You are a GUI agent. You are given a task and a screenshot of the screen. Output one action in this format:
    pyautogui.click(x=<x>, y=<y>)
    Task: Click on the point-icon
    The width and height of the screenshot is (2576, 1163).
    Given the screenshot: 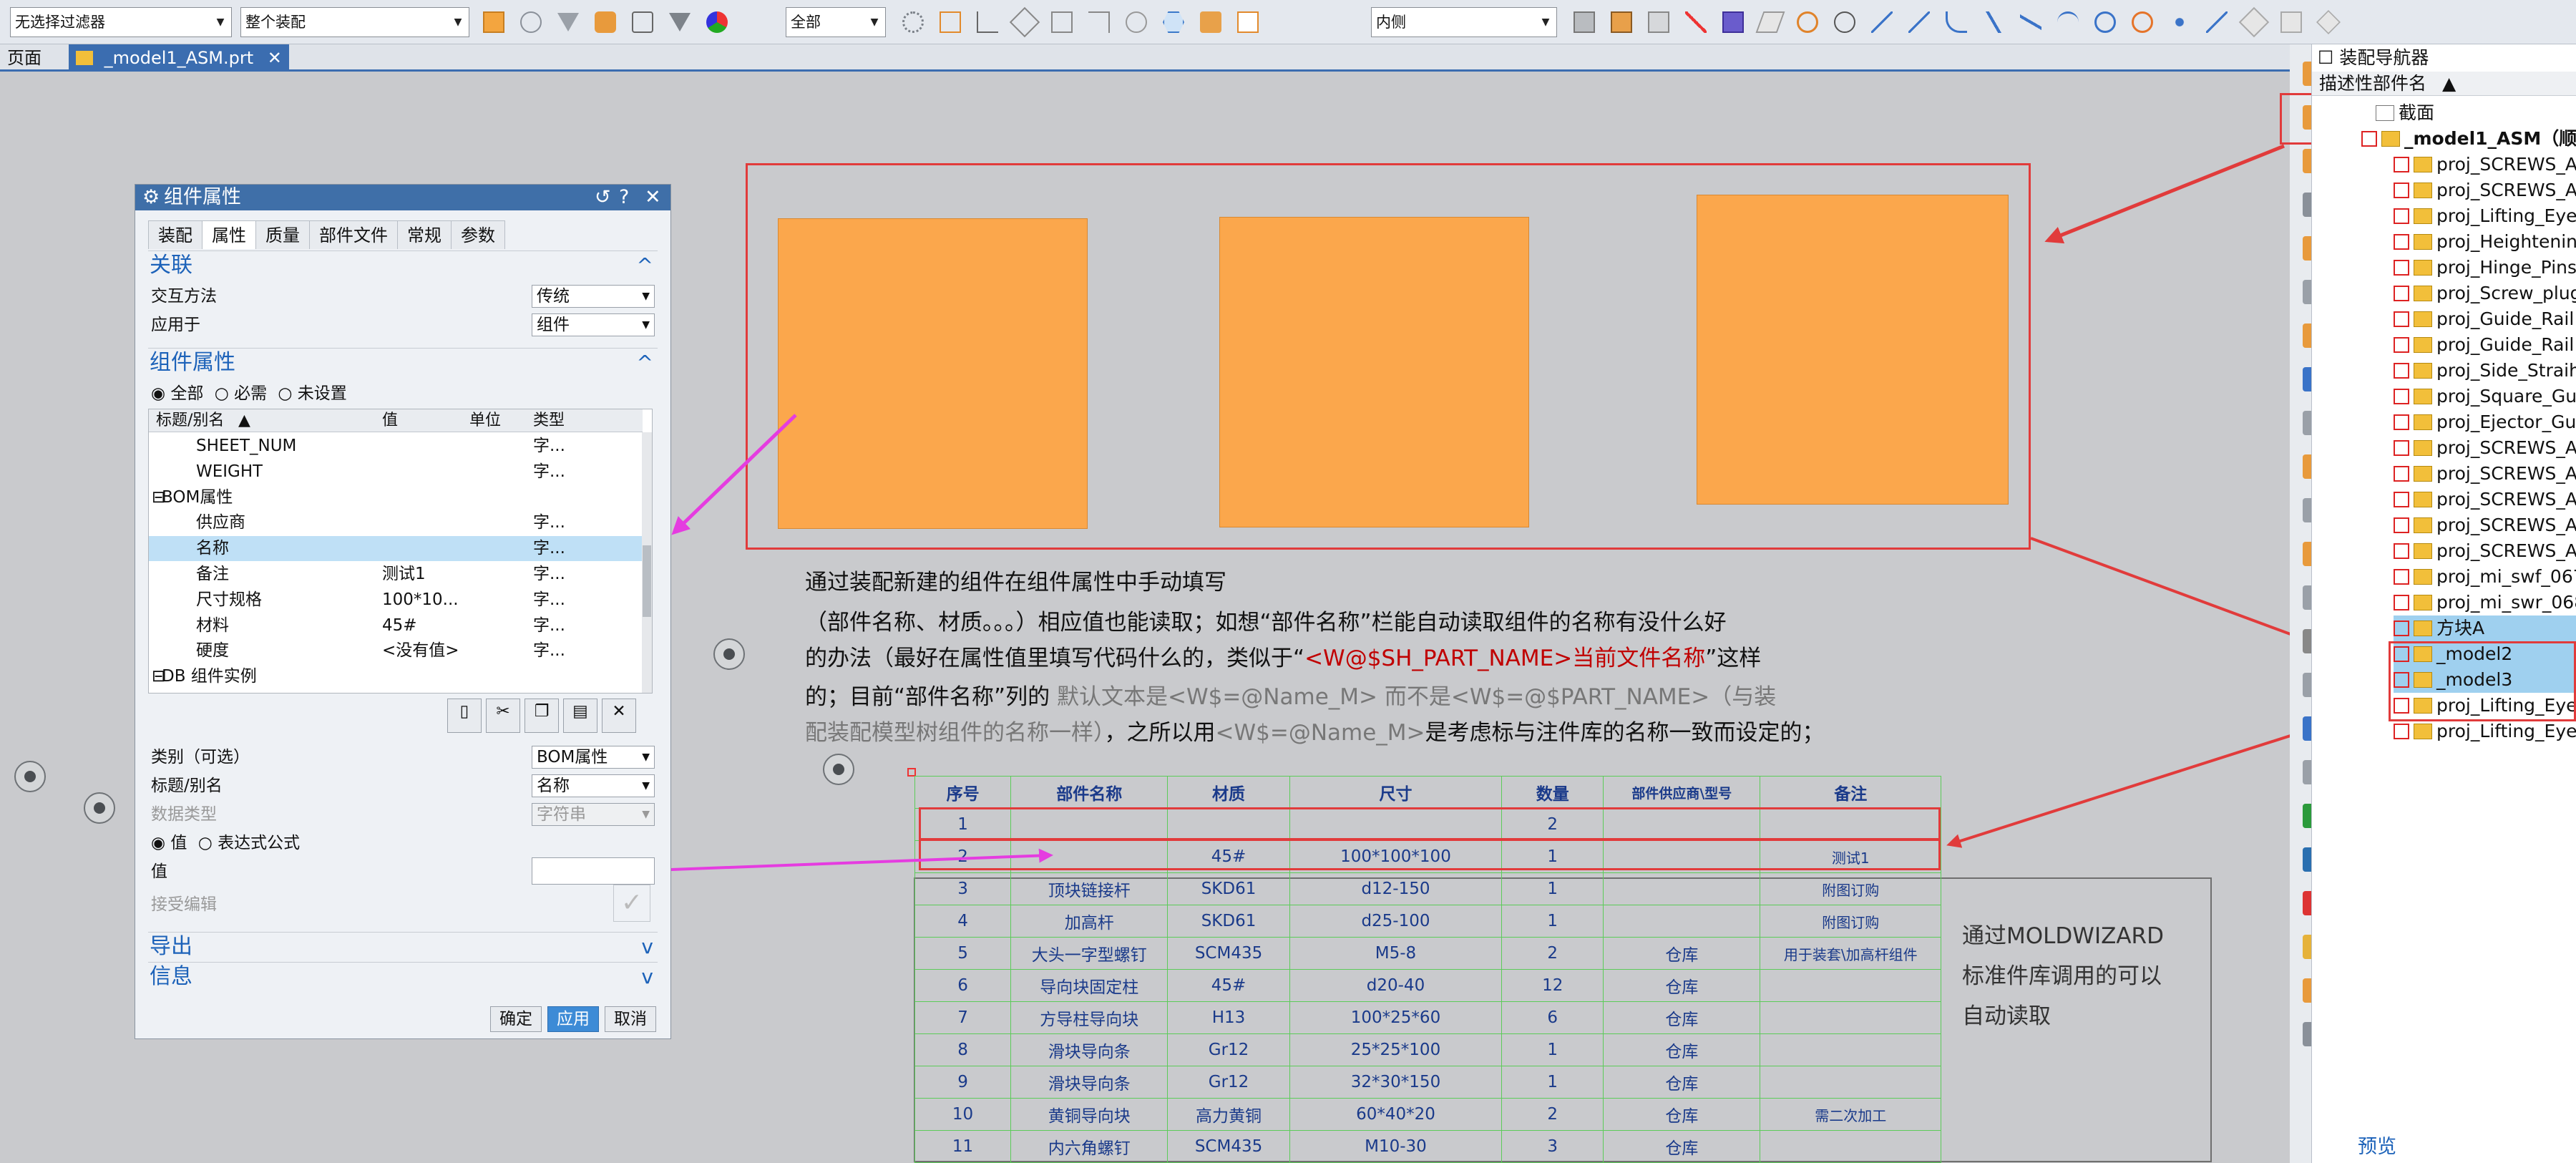 What is the action you would take?
    pyautogui.click(x=2179, y=22)
    